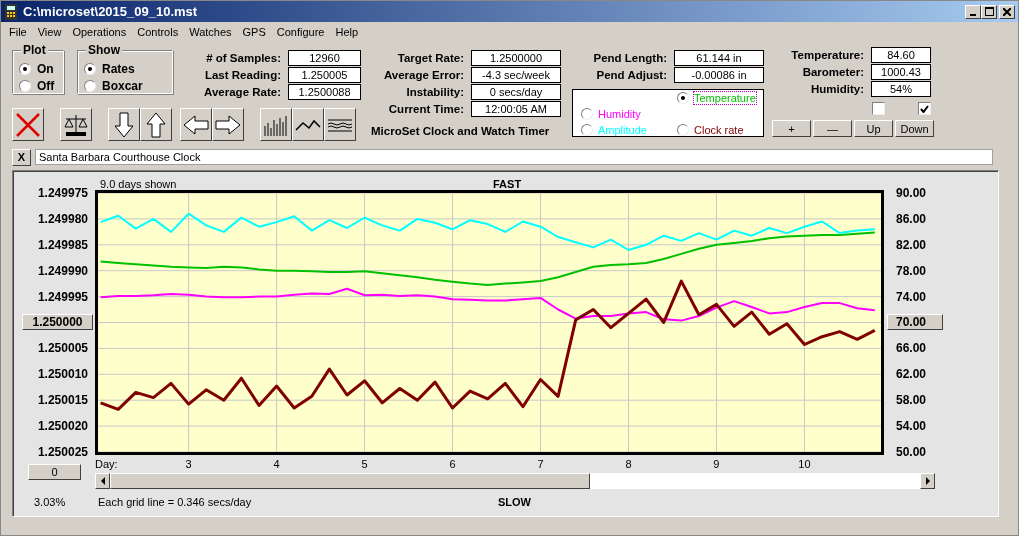 The height and width of the screenshot is (536, 1019). Describe the element at coordinates (324, 91) in the screenshot. I see `value-field: 1.2500088` at that location.